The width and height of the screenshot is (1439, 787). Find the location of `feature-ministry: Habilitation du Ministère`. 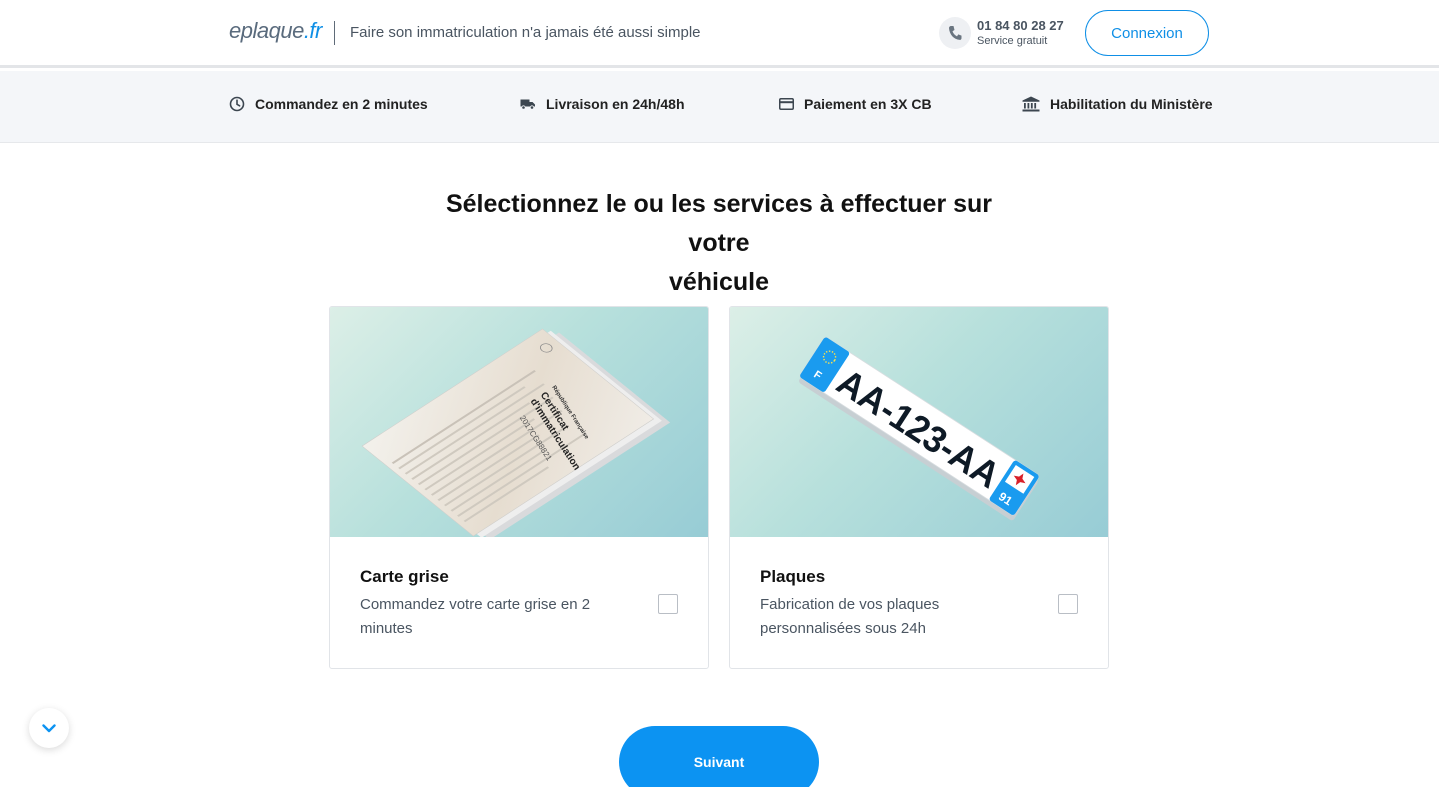

feature-ministry: Habilitation du Ministère is located at coordinates (1117, 104).